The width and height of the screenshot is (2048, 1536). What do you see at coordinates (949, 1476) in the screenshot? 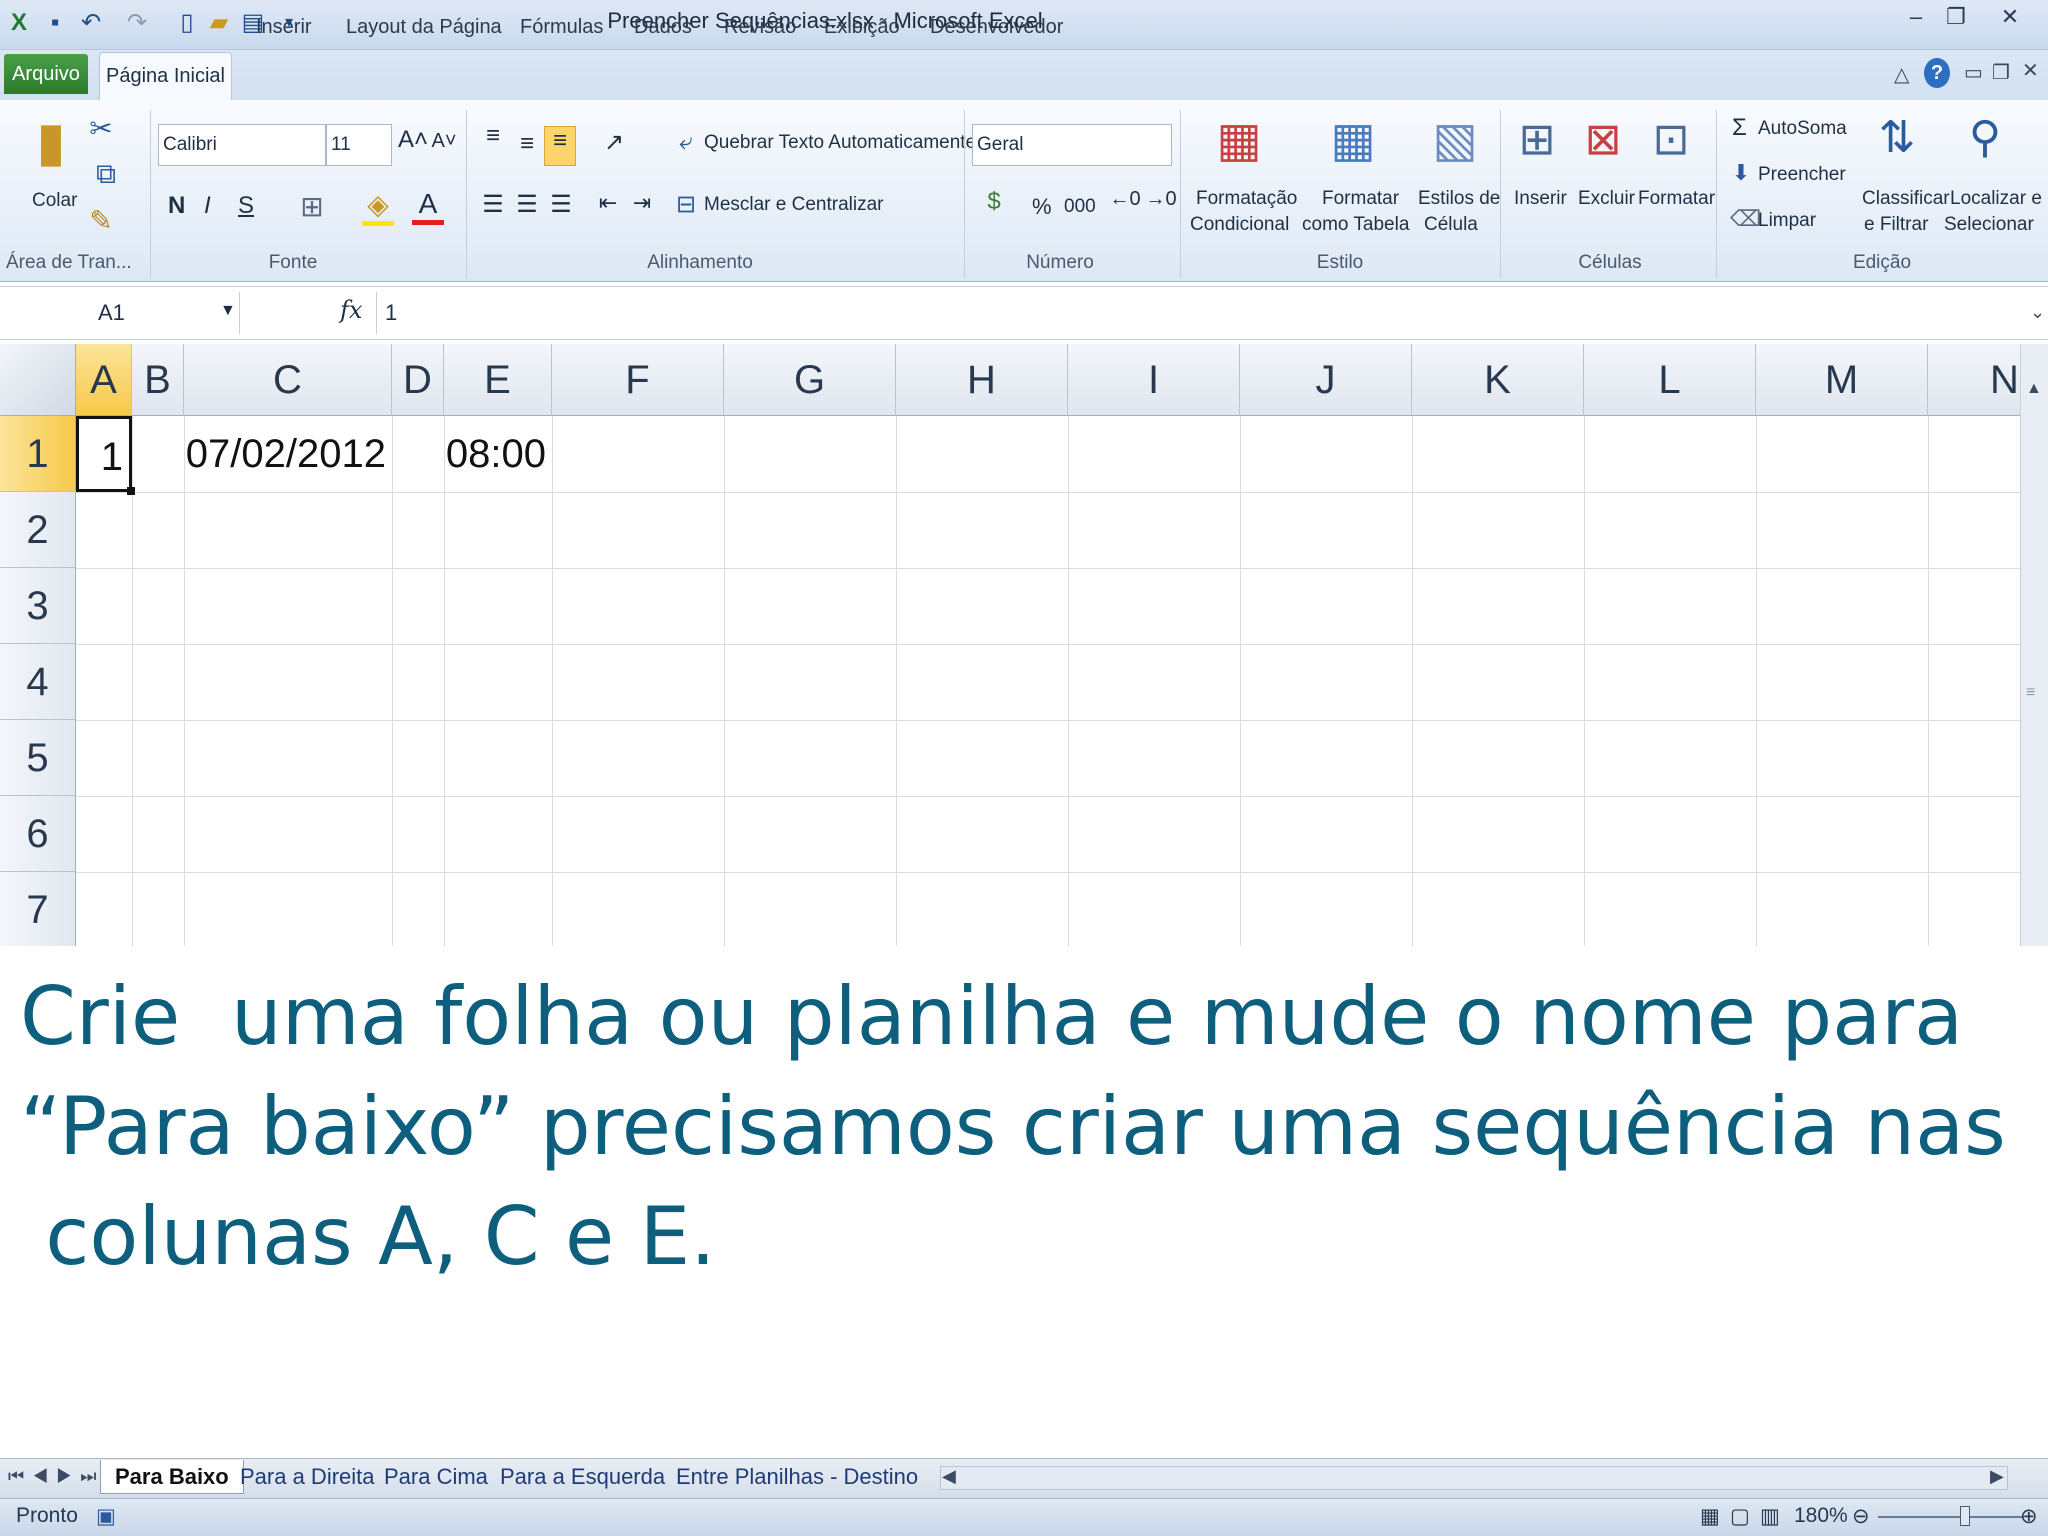
I see `scroll-left-icon: ◀` at bounding box center [949, 1476].